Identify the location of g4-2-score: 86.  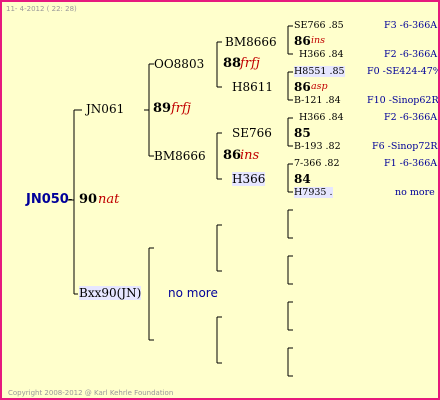
(302, 87).